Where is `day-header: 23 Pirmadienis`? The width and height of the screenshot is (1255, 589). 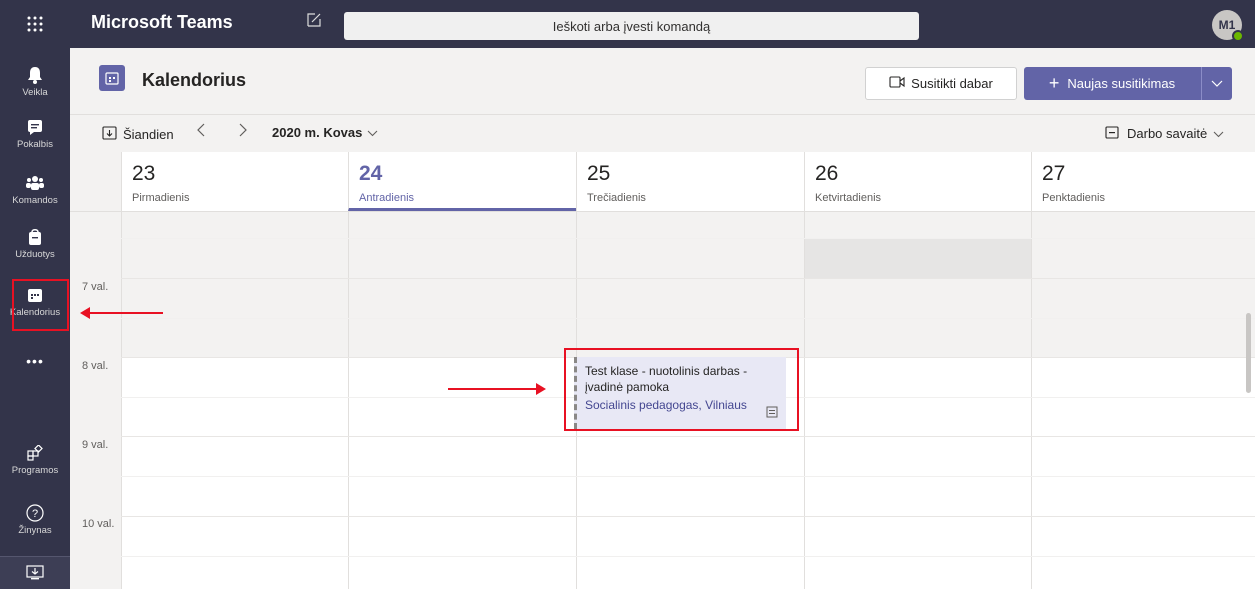
day-header: 23 Pirmadienis is located at coordinates (234, 181).